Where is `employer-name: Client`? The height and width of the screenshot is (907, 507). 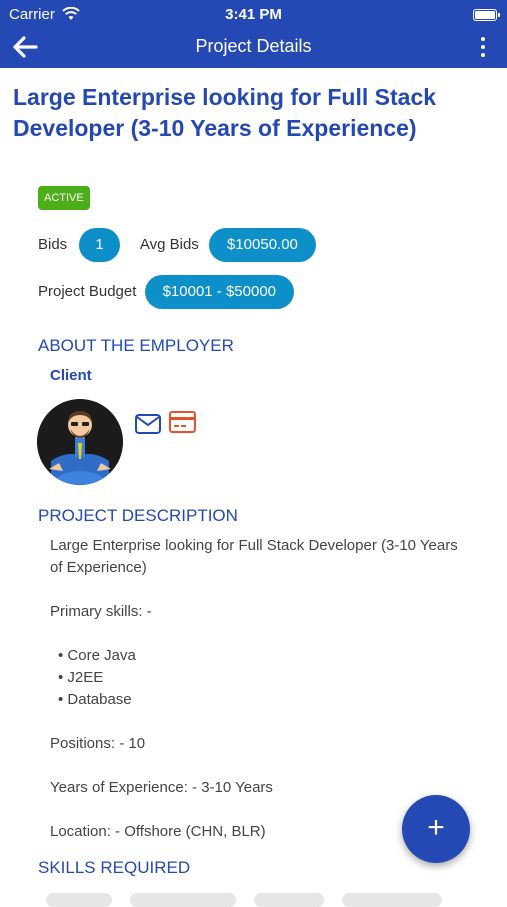
employer-name: Client is located at coordinates (71, 375).